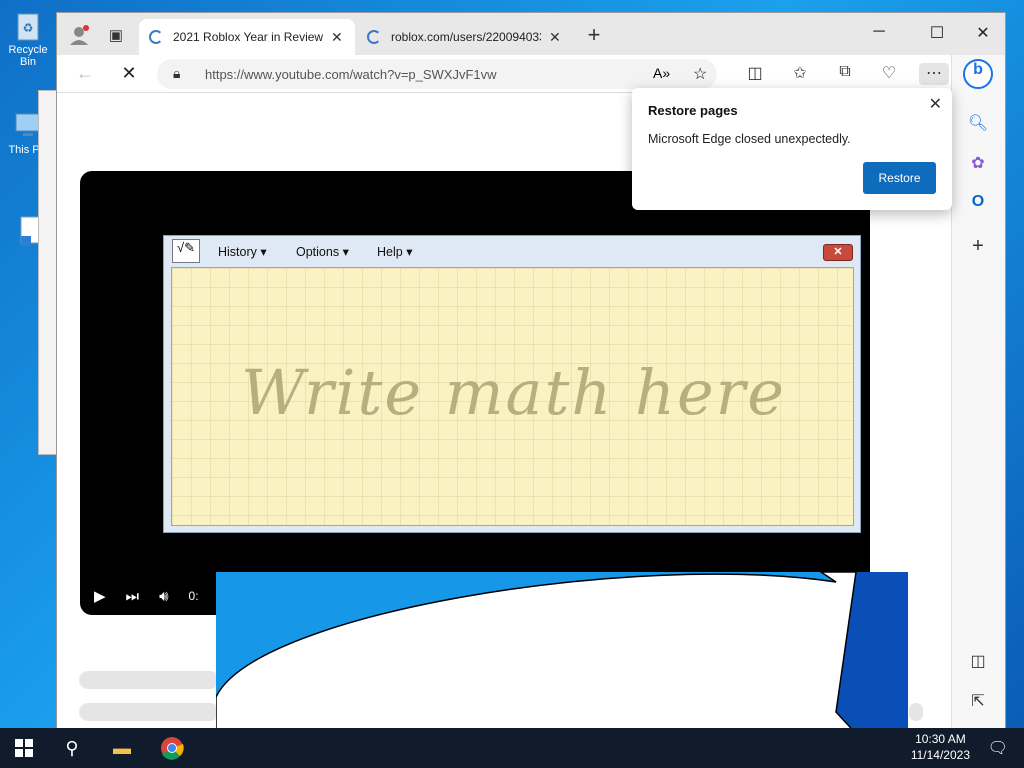  Describe the element at coordinates (983, 33) in the screenshot. I see `close-window-icon: ✕` at that location.